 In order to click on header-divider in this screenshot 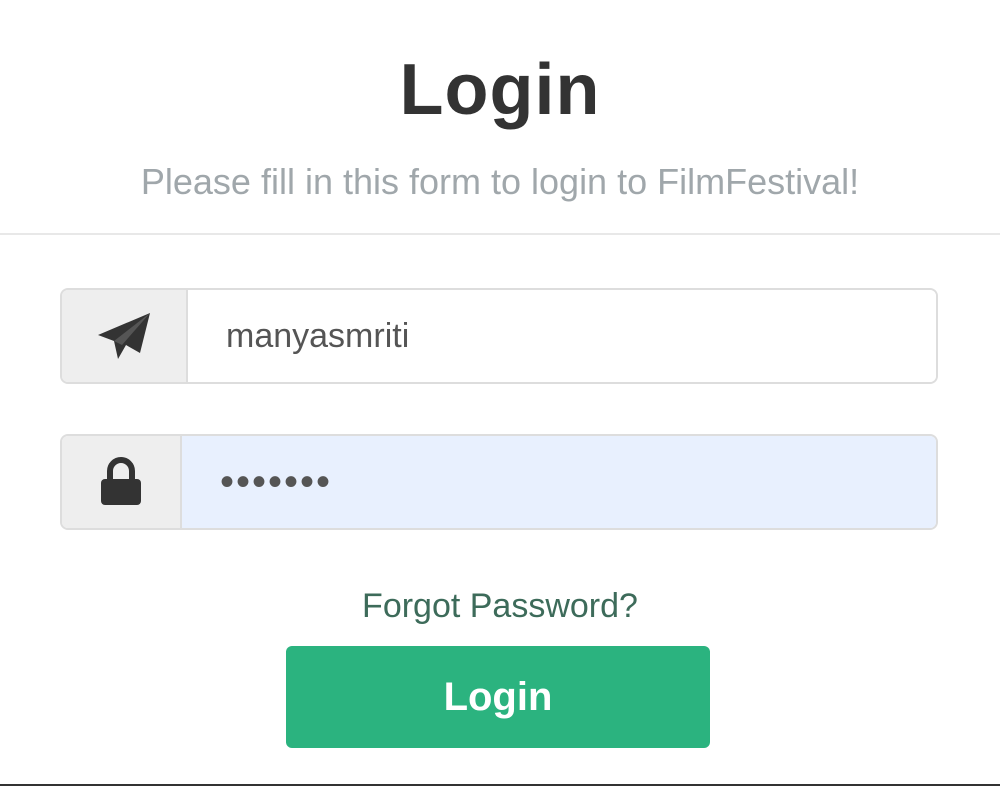, I will do `click(500, 234)`.